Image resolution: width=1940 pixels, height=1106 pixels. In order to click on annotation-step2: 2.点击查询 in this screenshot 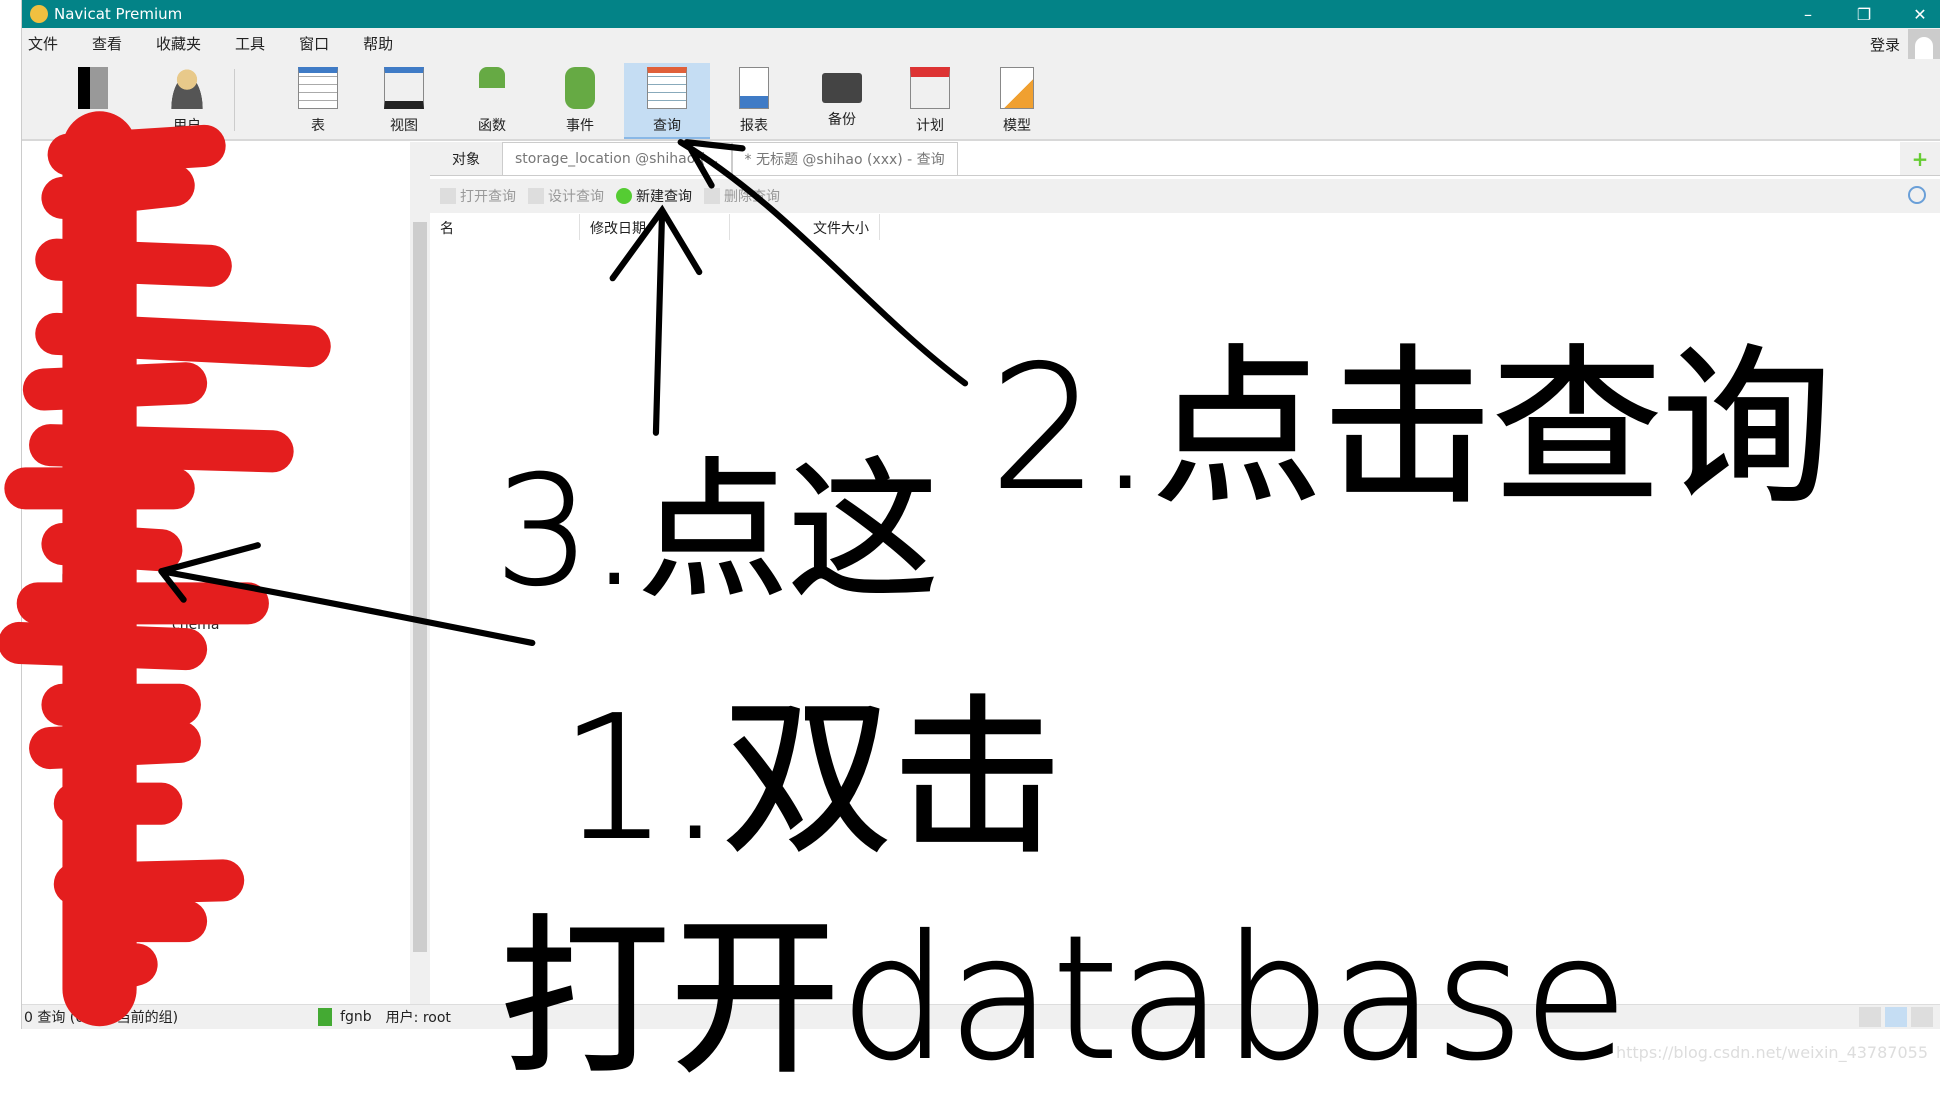, I will do `click(1411, 429)`.